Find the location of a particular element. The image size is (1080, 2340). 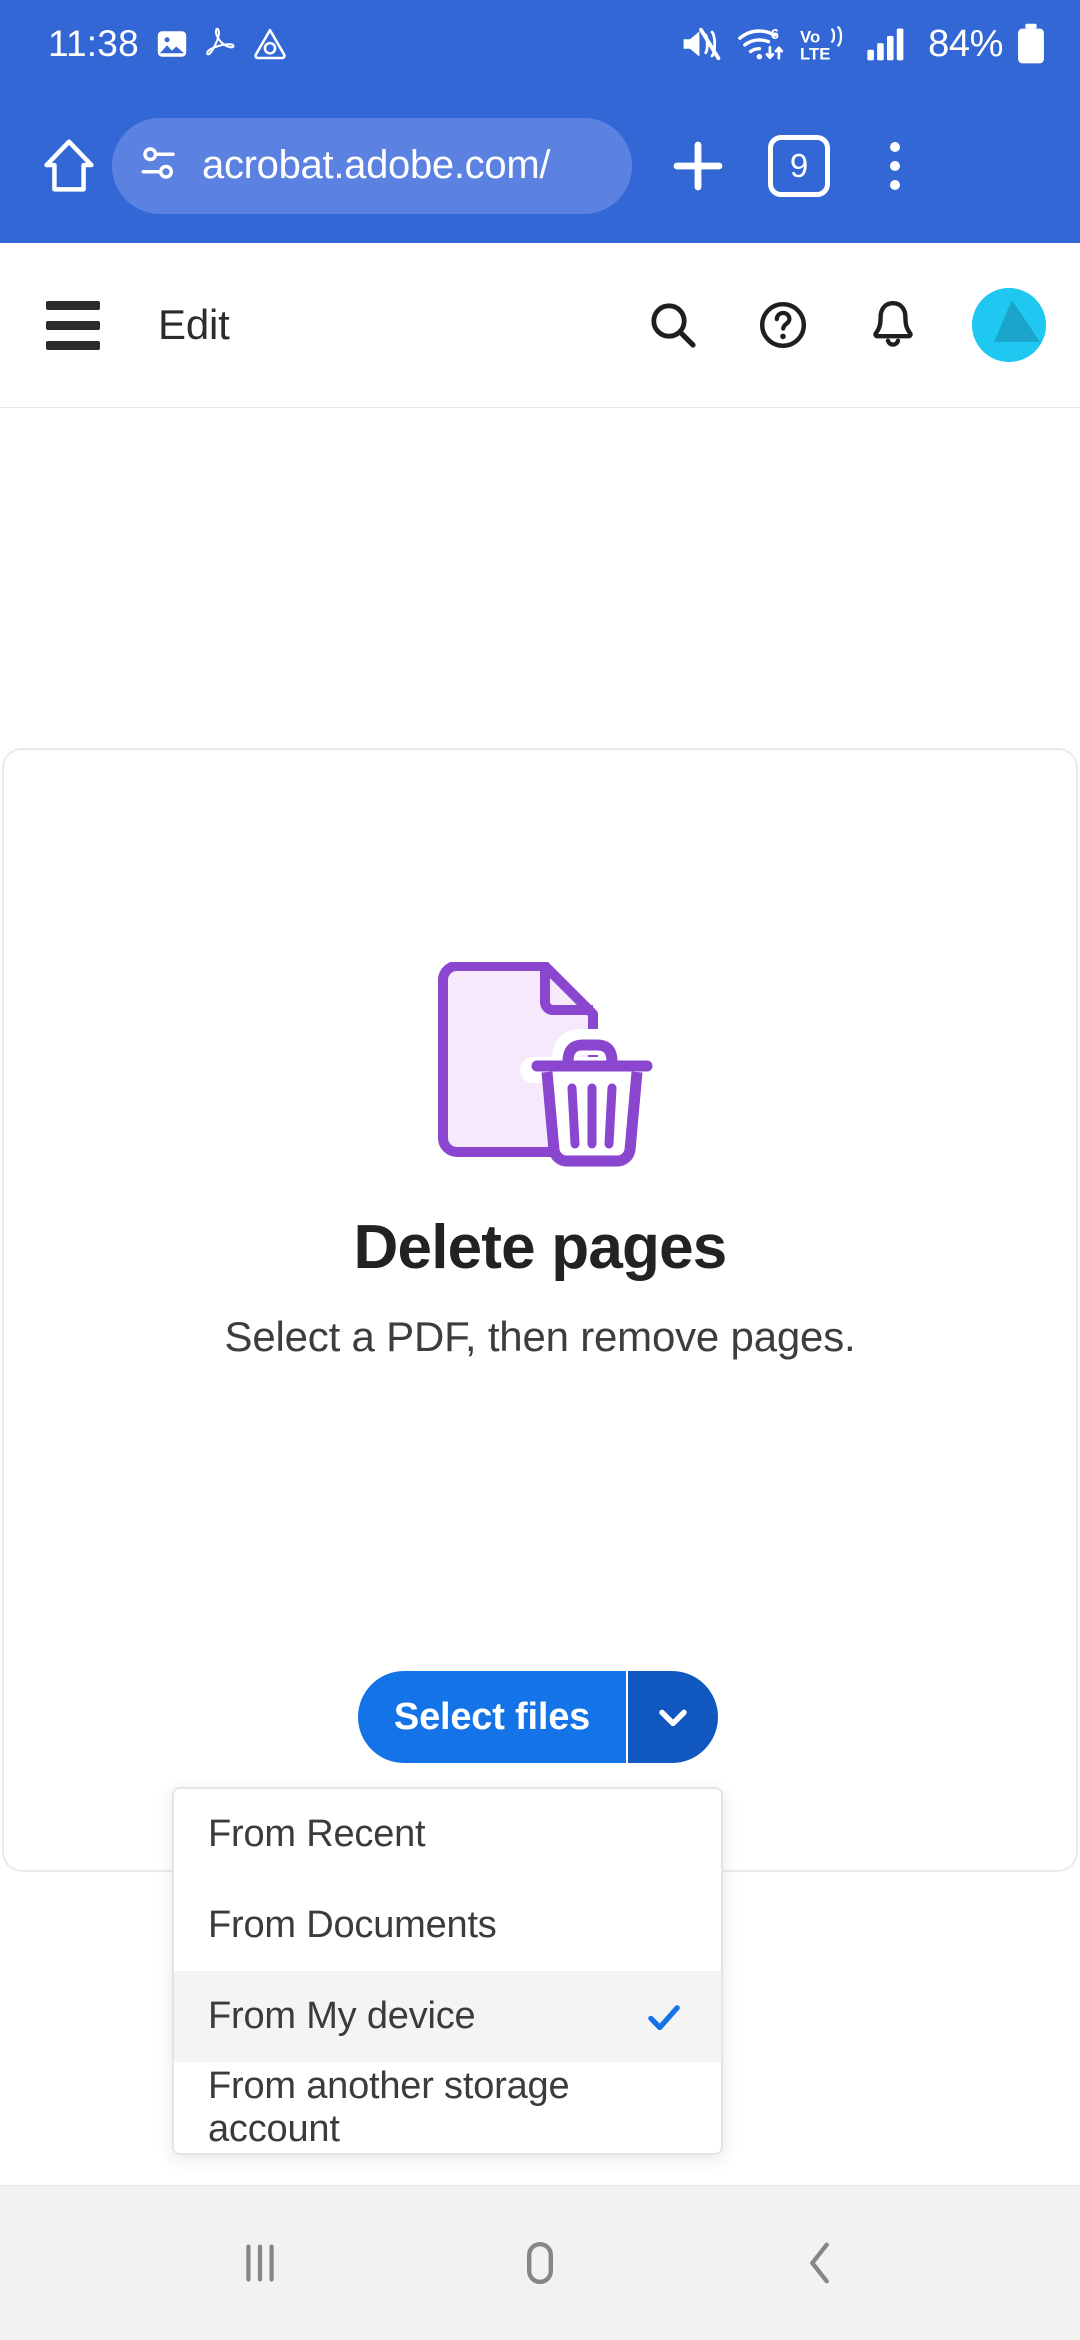

tool-subtitle: Select a PDF, then remove pages. is located at coordinates (540, 1336).